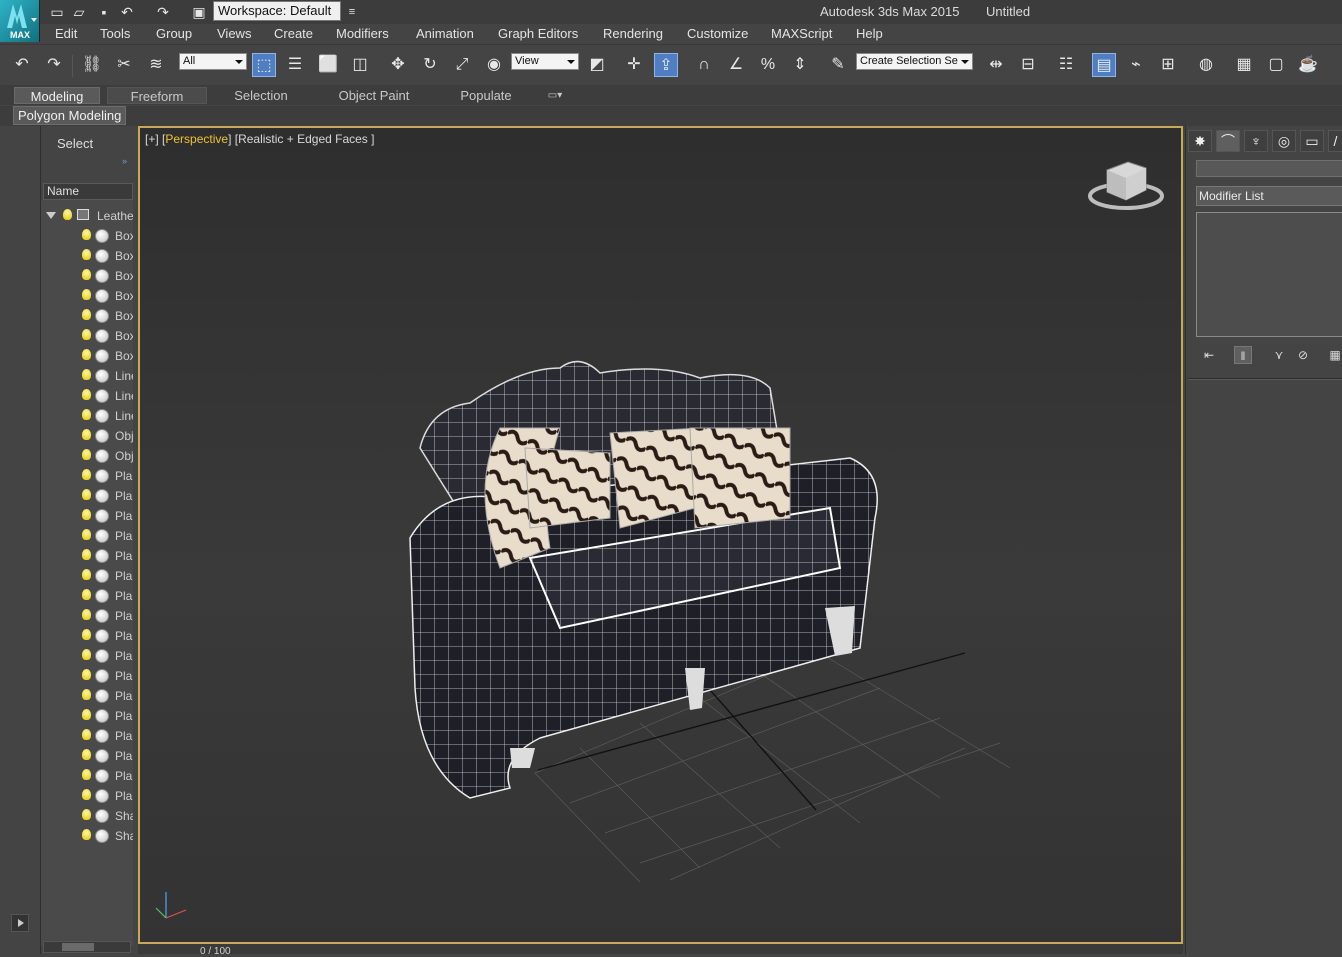 This screenshot has height=957, width=1342. I want to click on menu-create: Create, so click(293, 33).